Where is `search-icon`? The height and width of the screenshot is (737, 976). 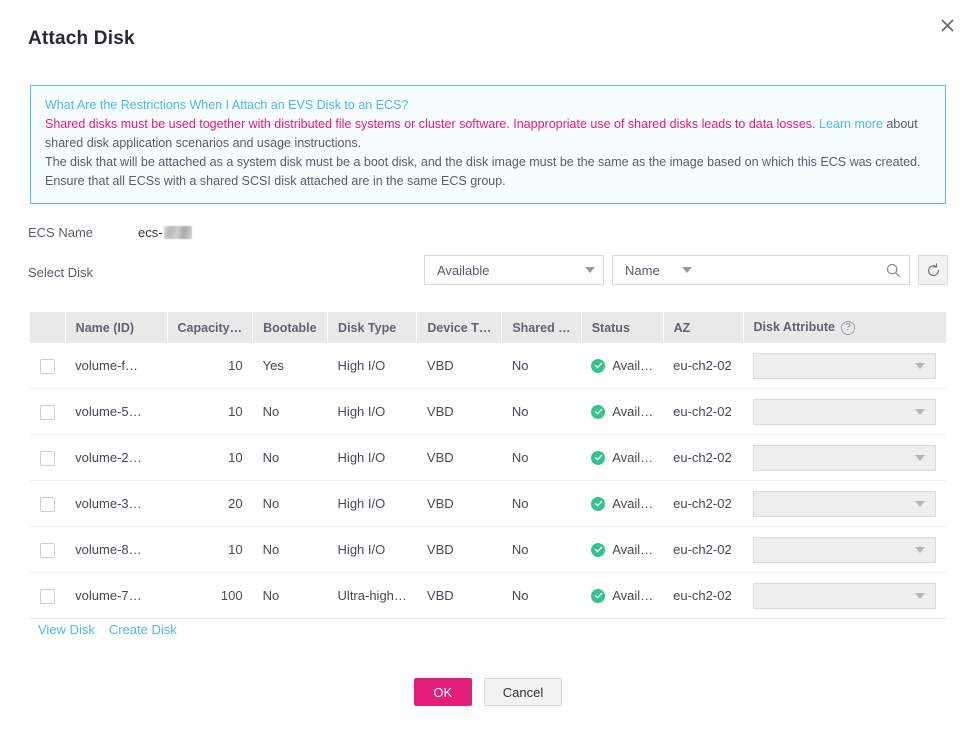
search-icon is located at coordinates (893, 270).